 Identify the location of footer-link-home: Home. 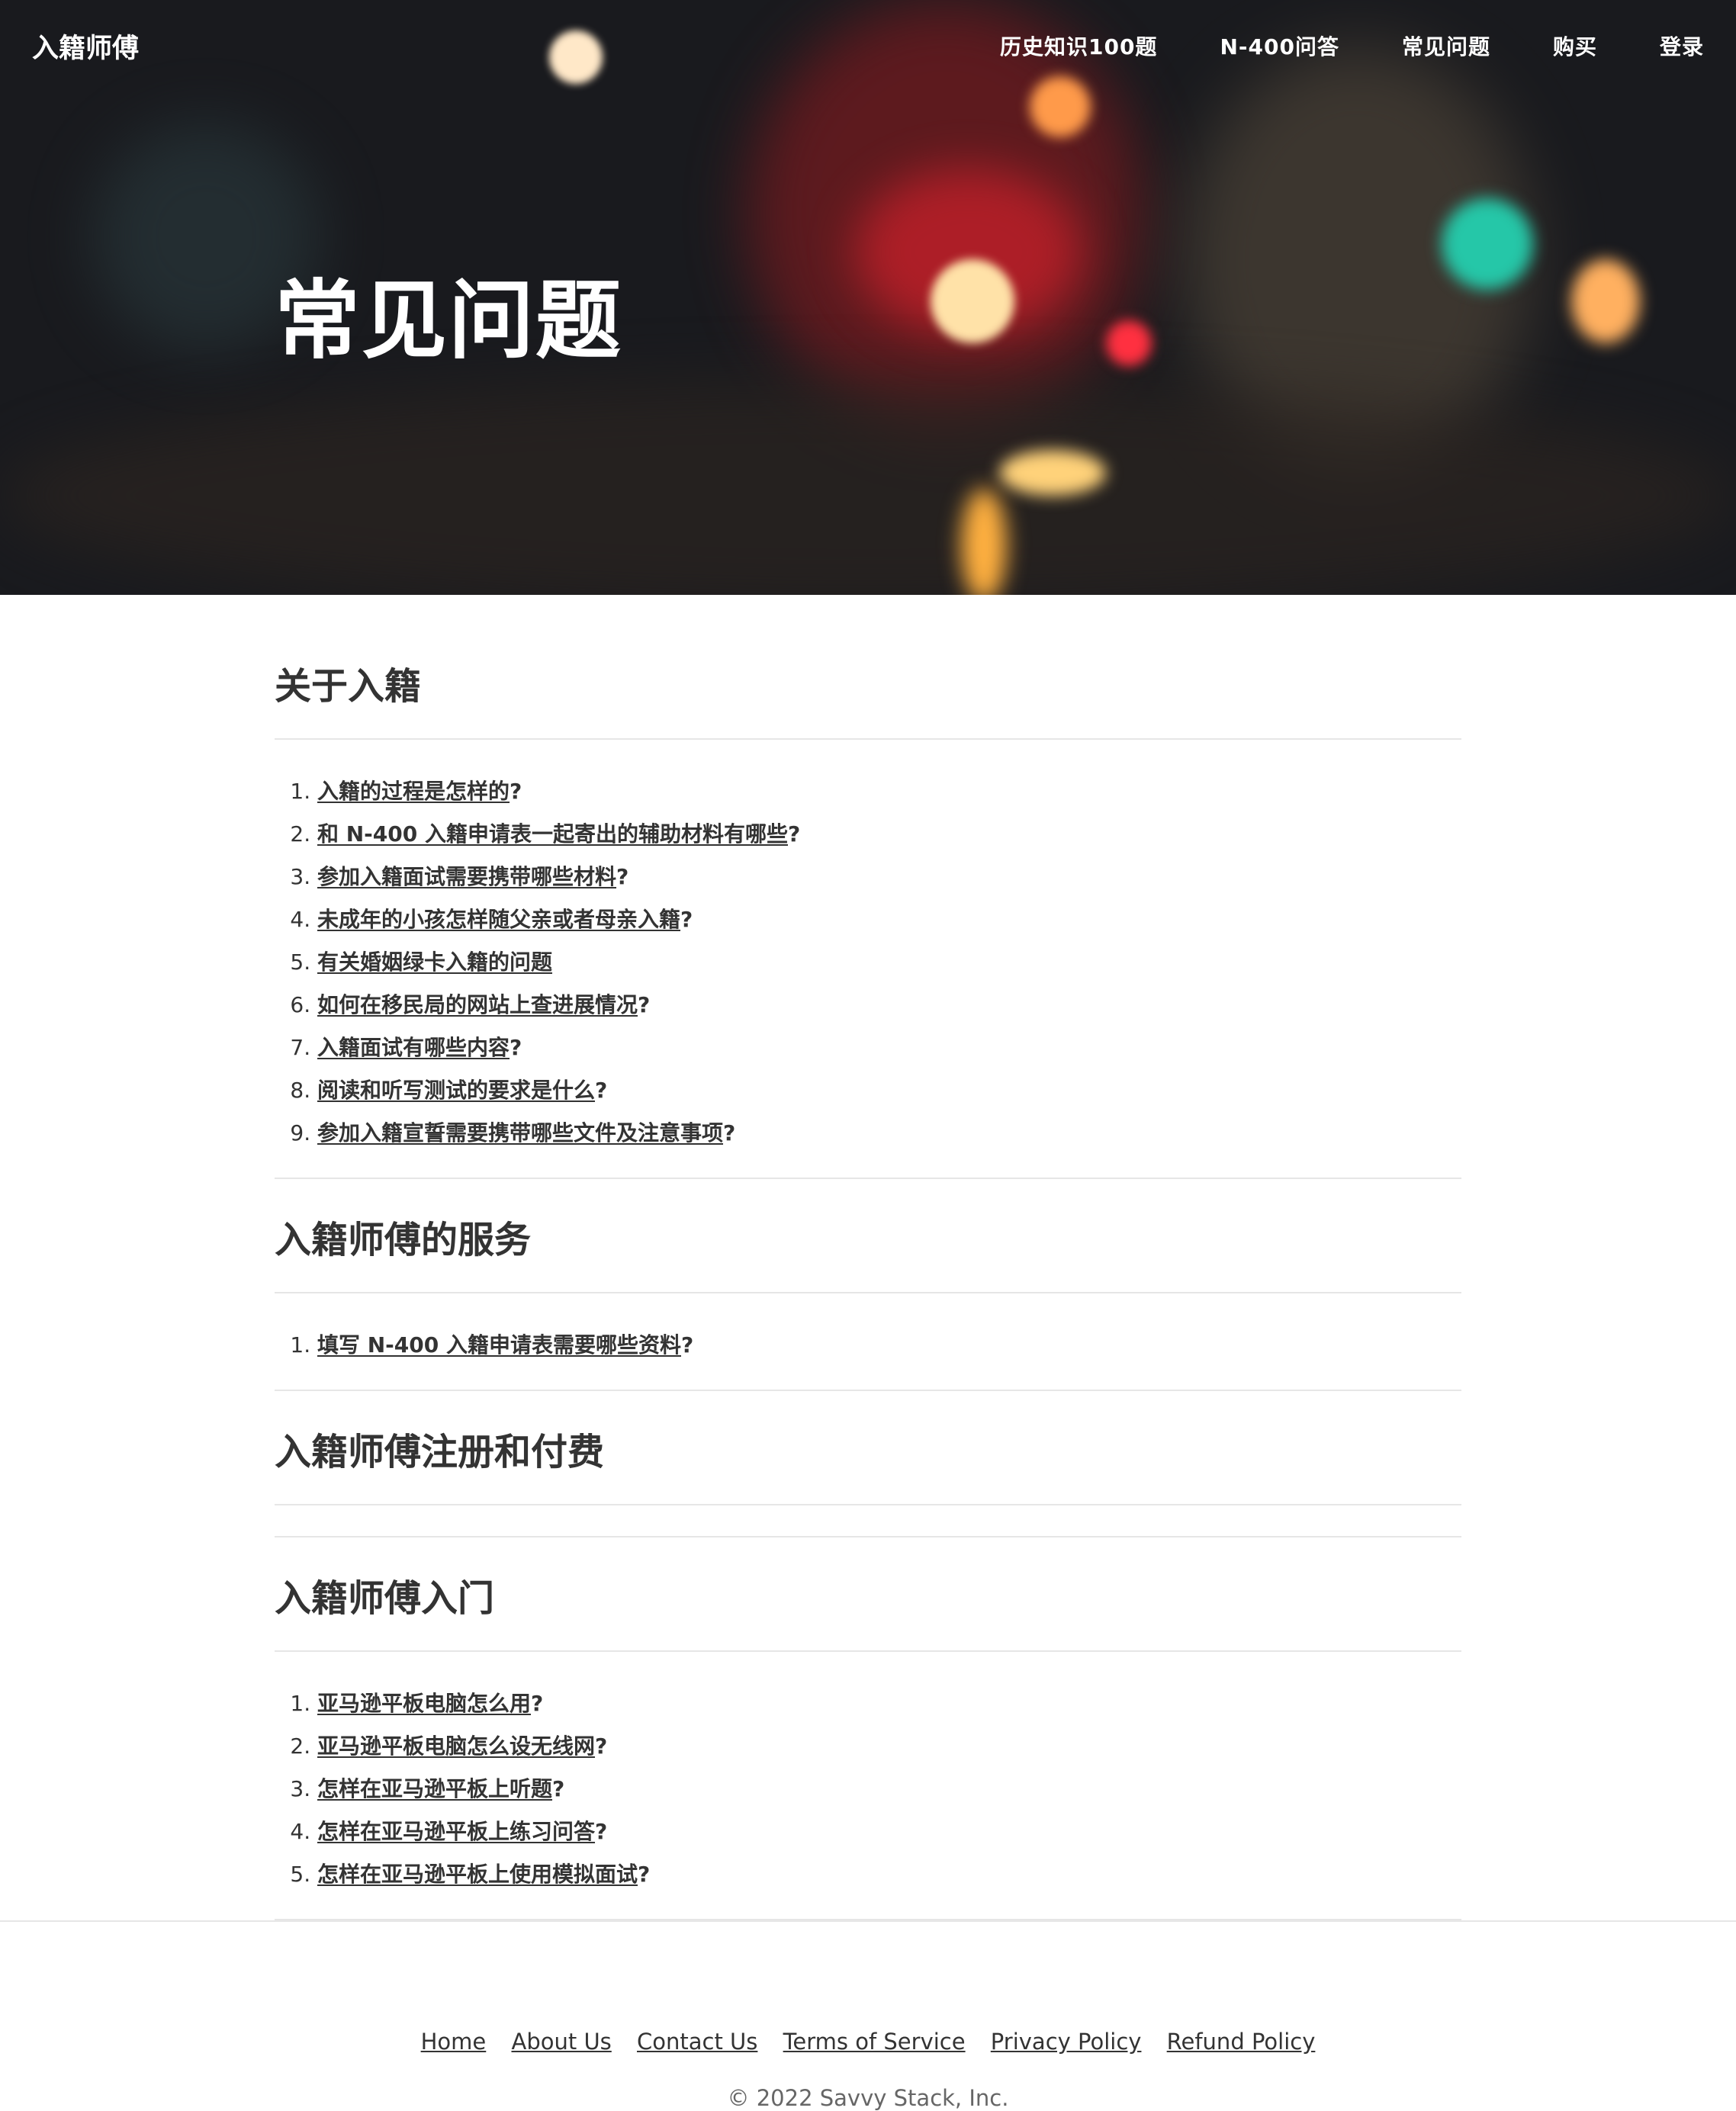
(454, 2042).